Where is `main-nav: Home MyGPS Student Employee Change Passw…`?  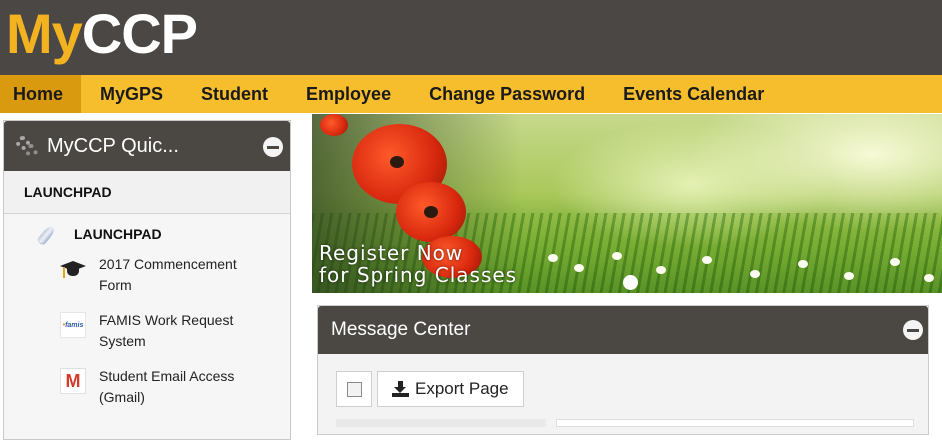
main-nav: Home MyGPS Student Employee Change Passw… is located at coordinates (471, 94).